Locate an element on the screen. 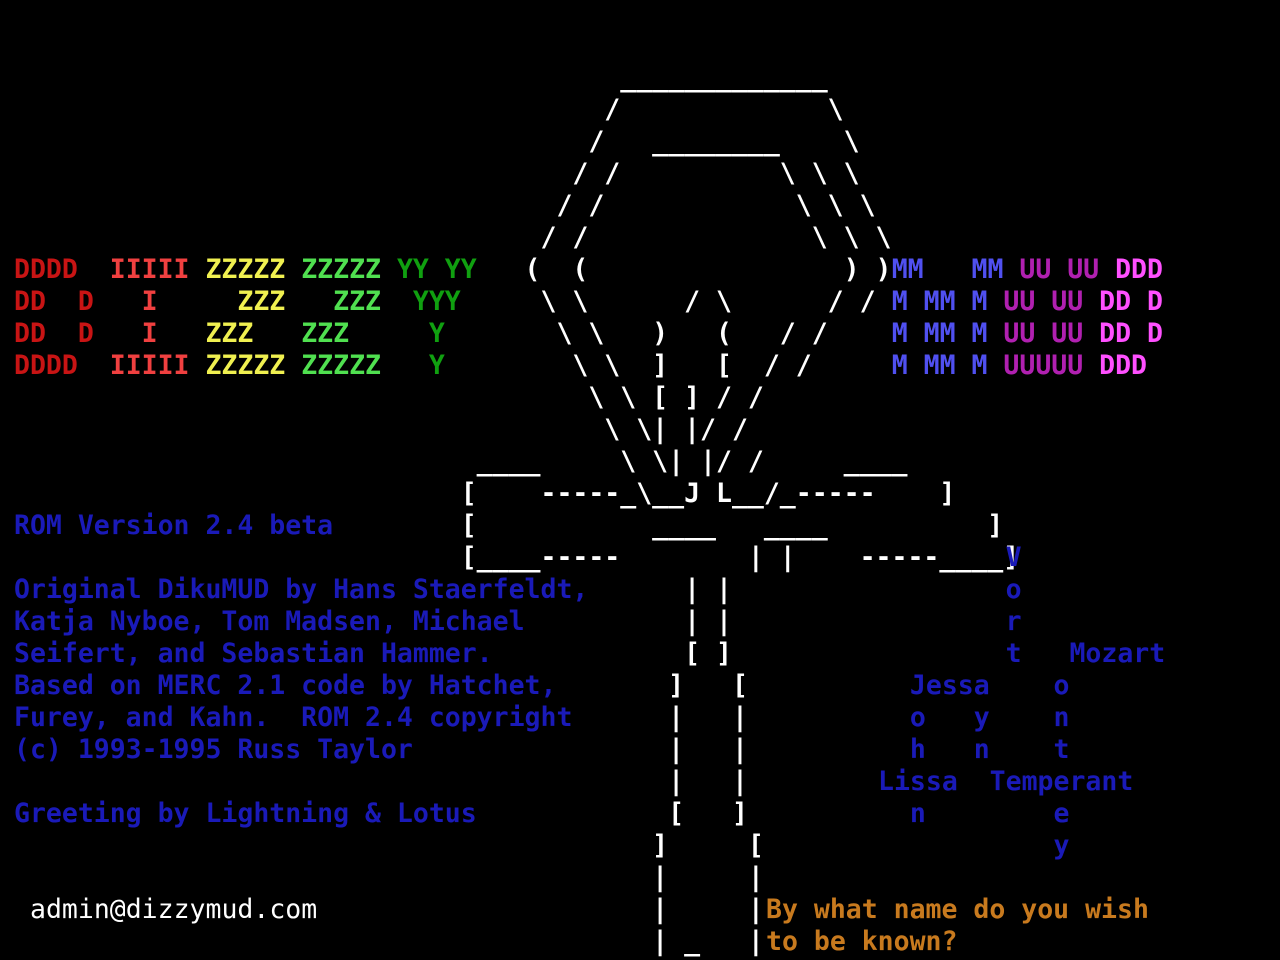  names-art-line: t Mozart is located at coordinates (1022, 653).